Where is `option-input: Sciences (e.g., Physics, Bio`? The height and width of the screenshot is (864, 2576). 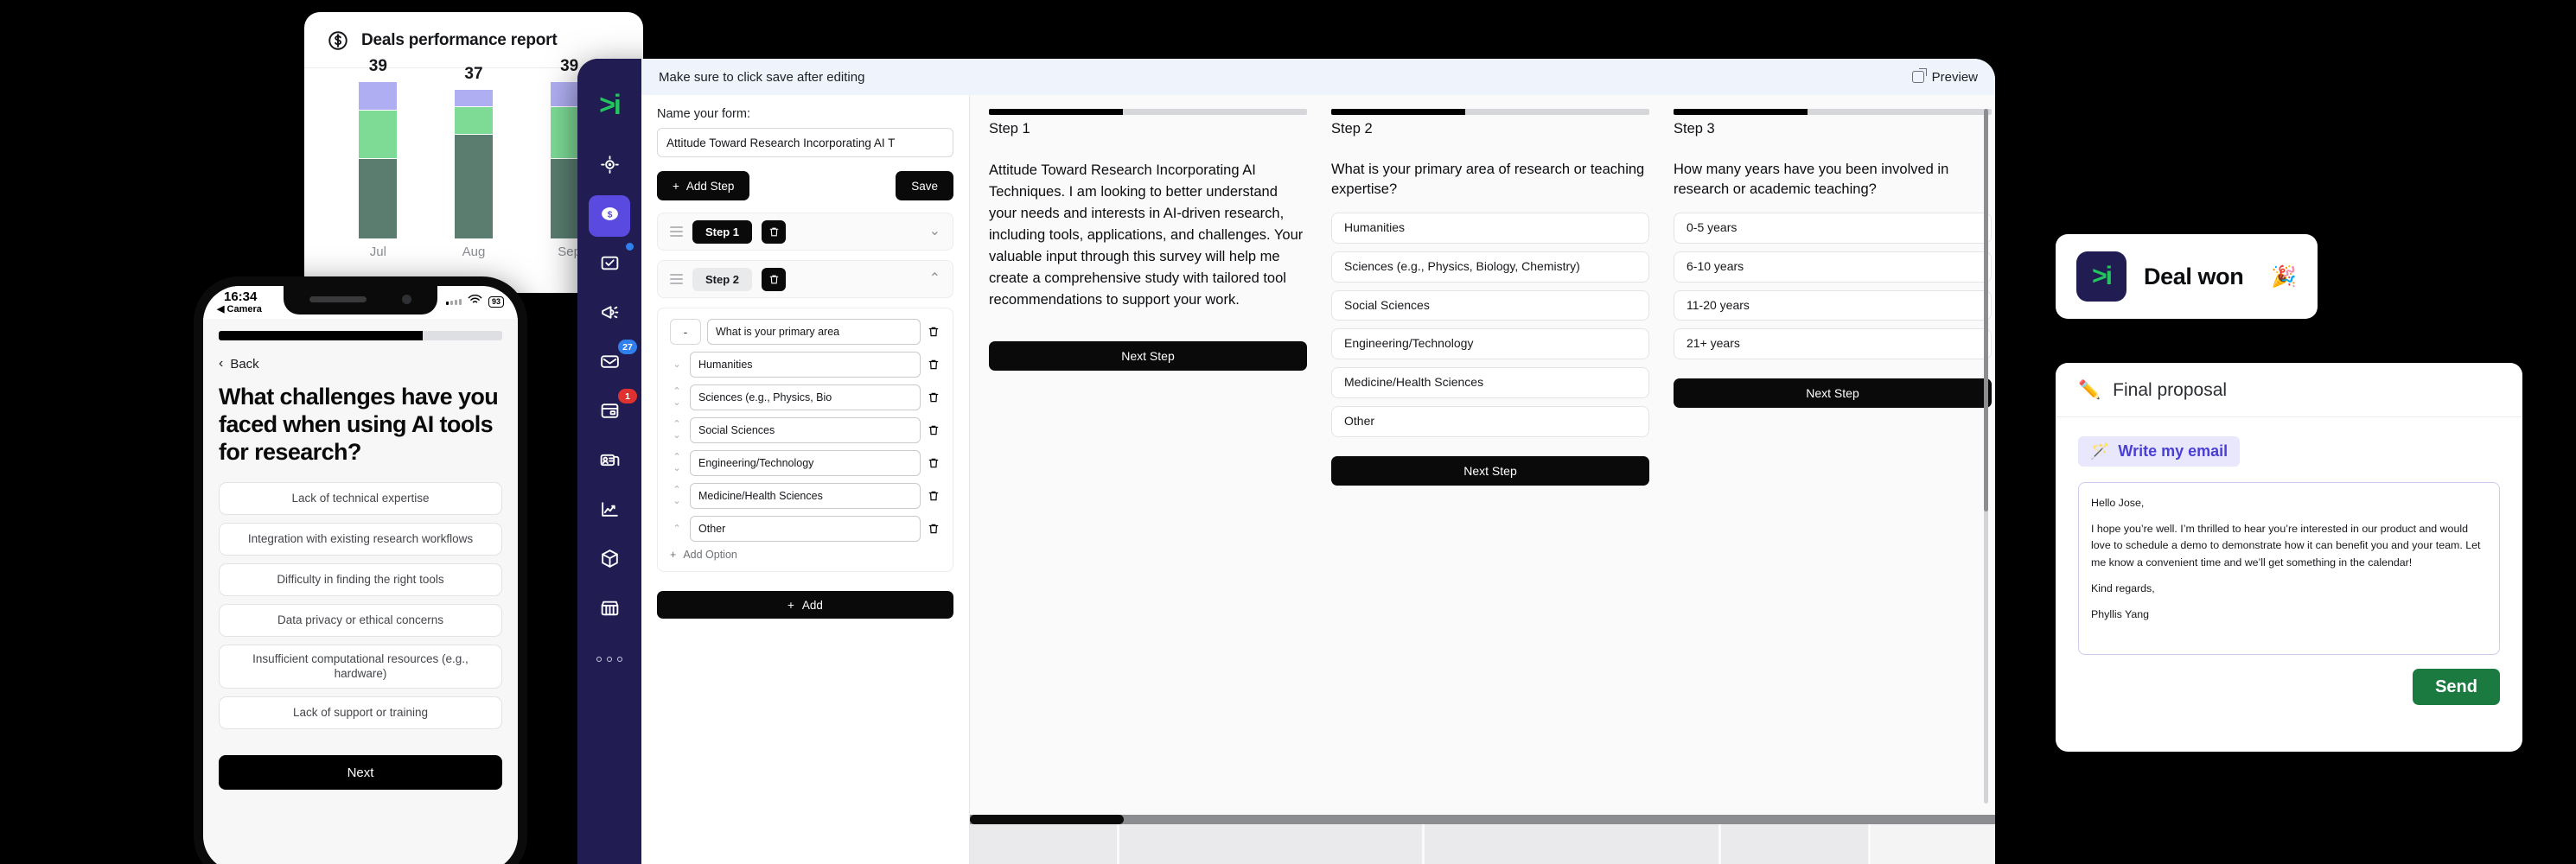 option-input: Sciences (e.g., Physics, Bio is located at coordinates (805, 397).